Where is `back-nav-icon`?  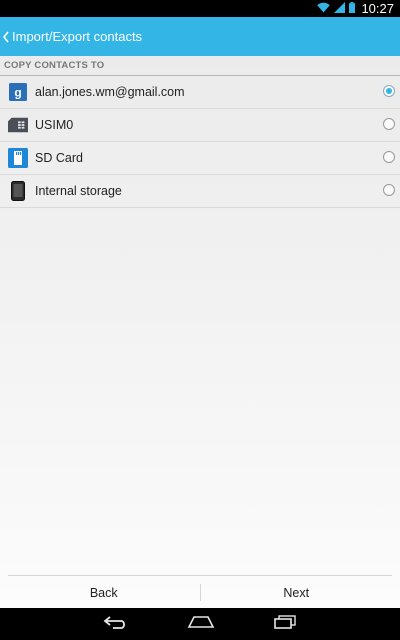
back-nav-icon is located at coordinates (116, 624).